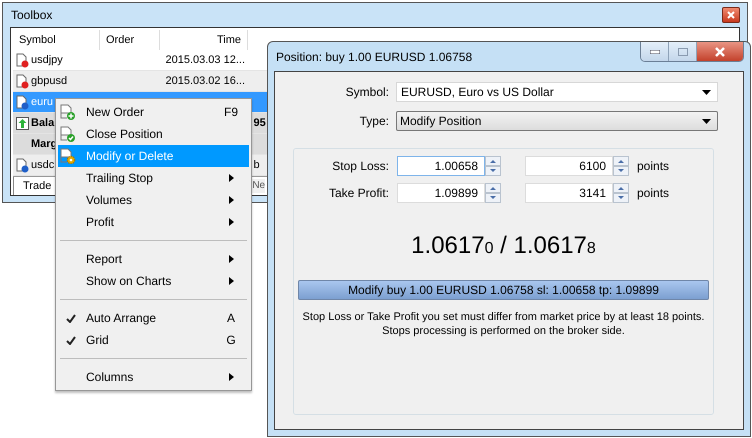 The height and width of the screenshot is (438, 752). Describe the element at coordinates (259, 186) in the screenshot. I see `tab: Ne` at that location.